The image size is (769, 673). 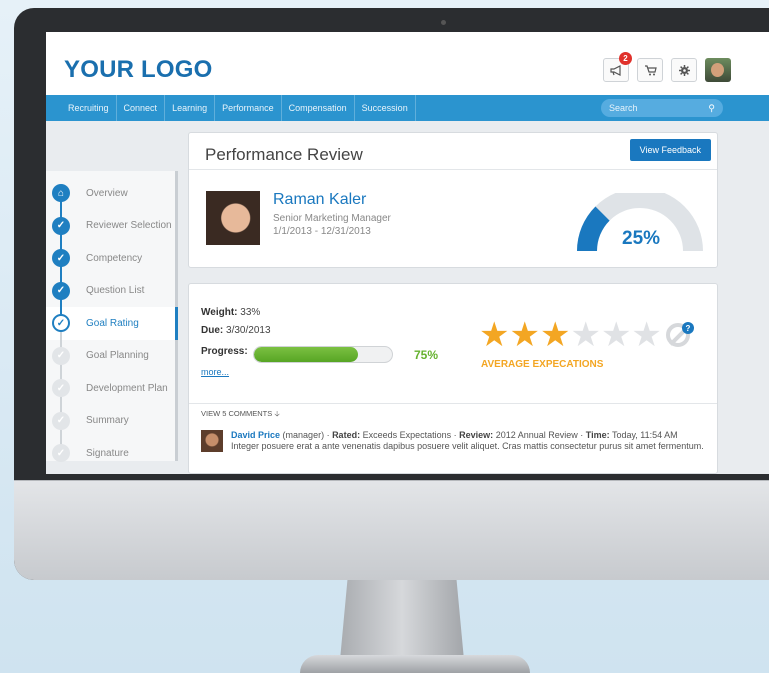 What do you see at coordinates (426, 355) in the screenshot?
I see `progress-percent: 75%` at bounding box center [426, 355].